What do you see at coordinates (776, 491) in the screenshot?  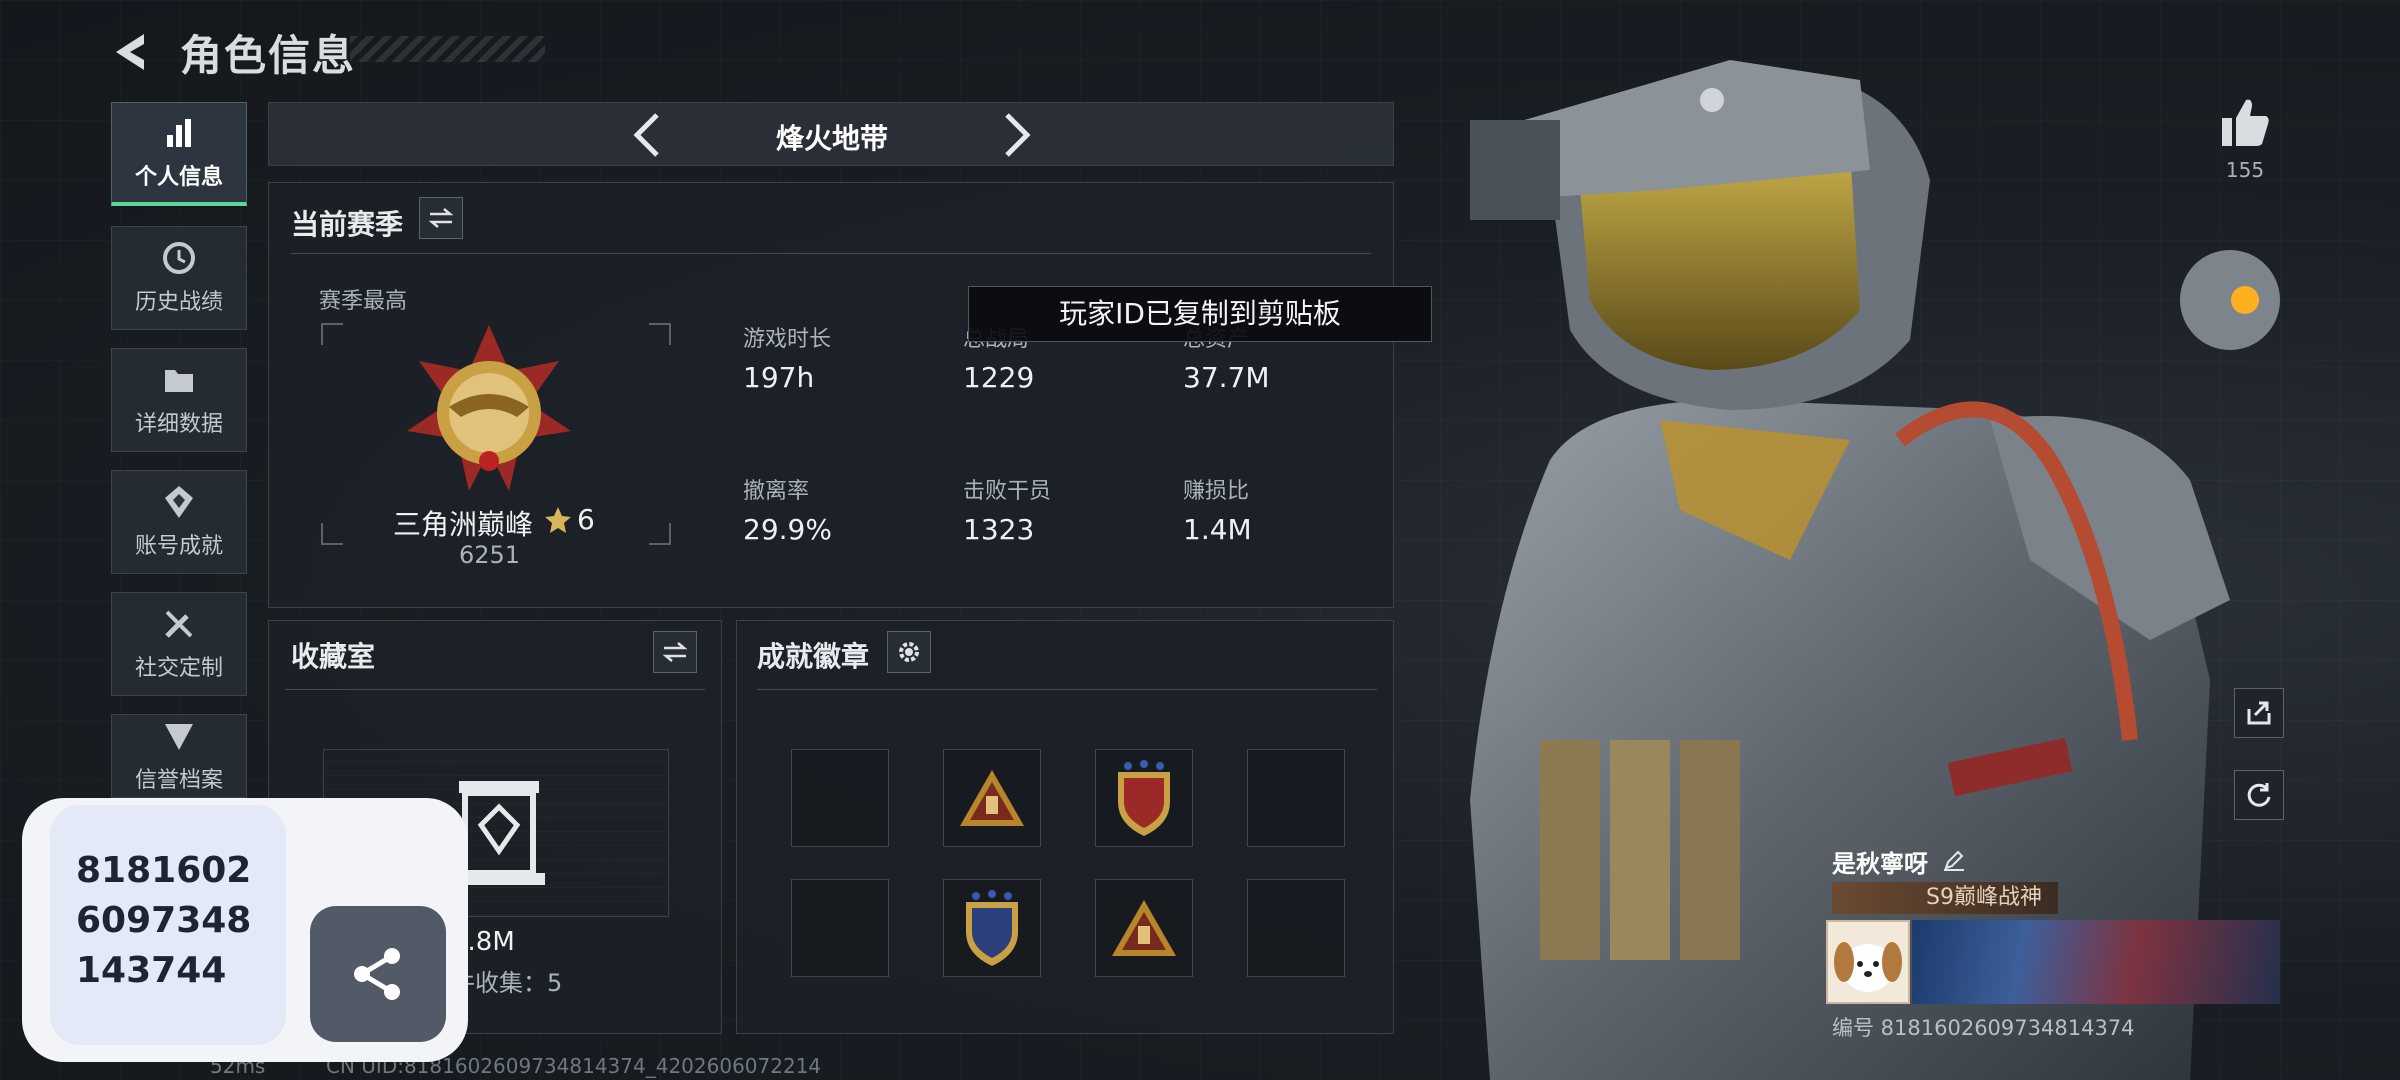 I see `stat-label: 撤离率` at bounding box center [776, 491].